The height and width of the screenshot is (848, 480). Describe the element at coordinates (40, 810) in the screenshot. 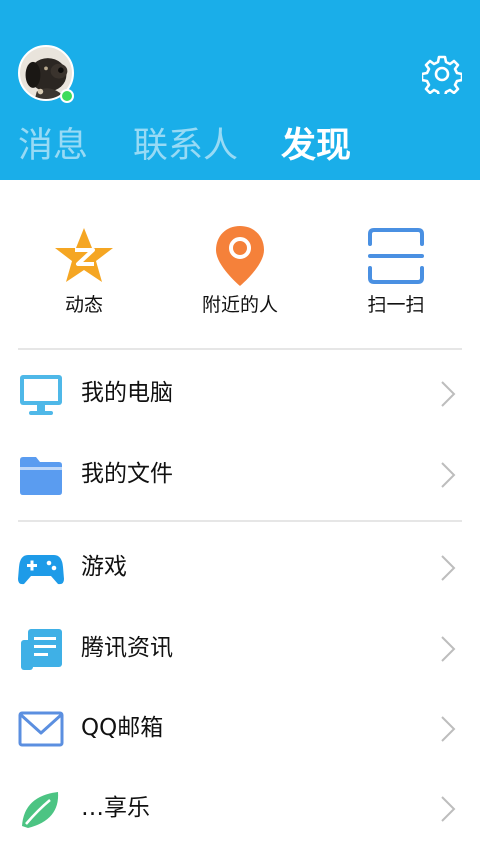

I see `leaf-icon` at that location.